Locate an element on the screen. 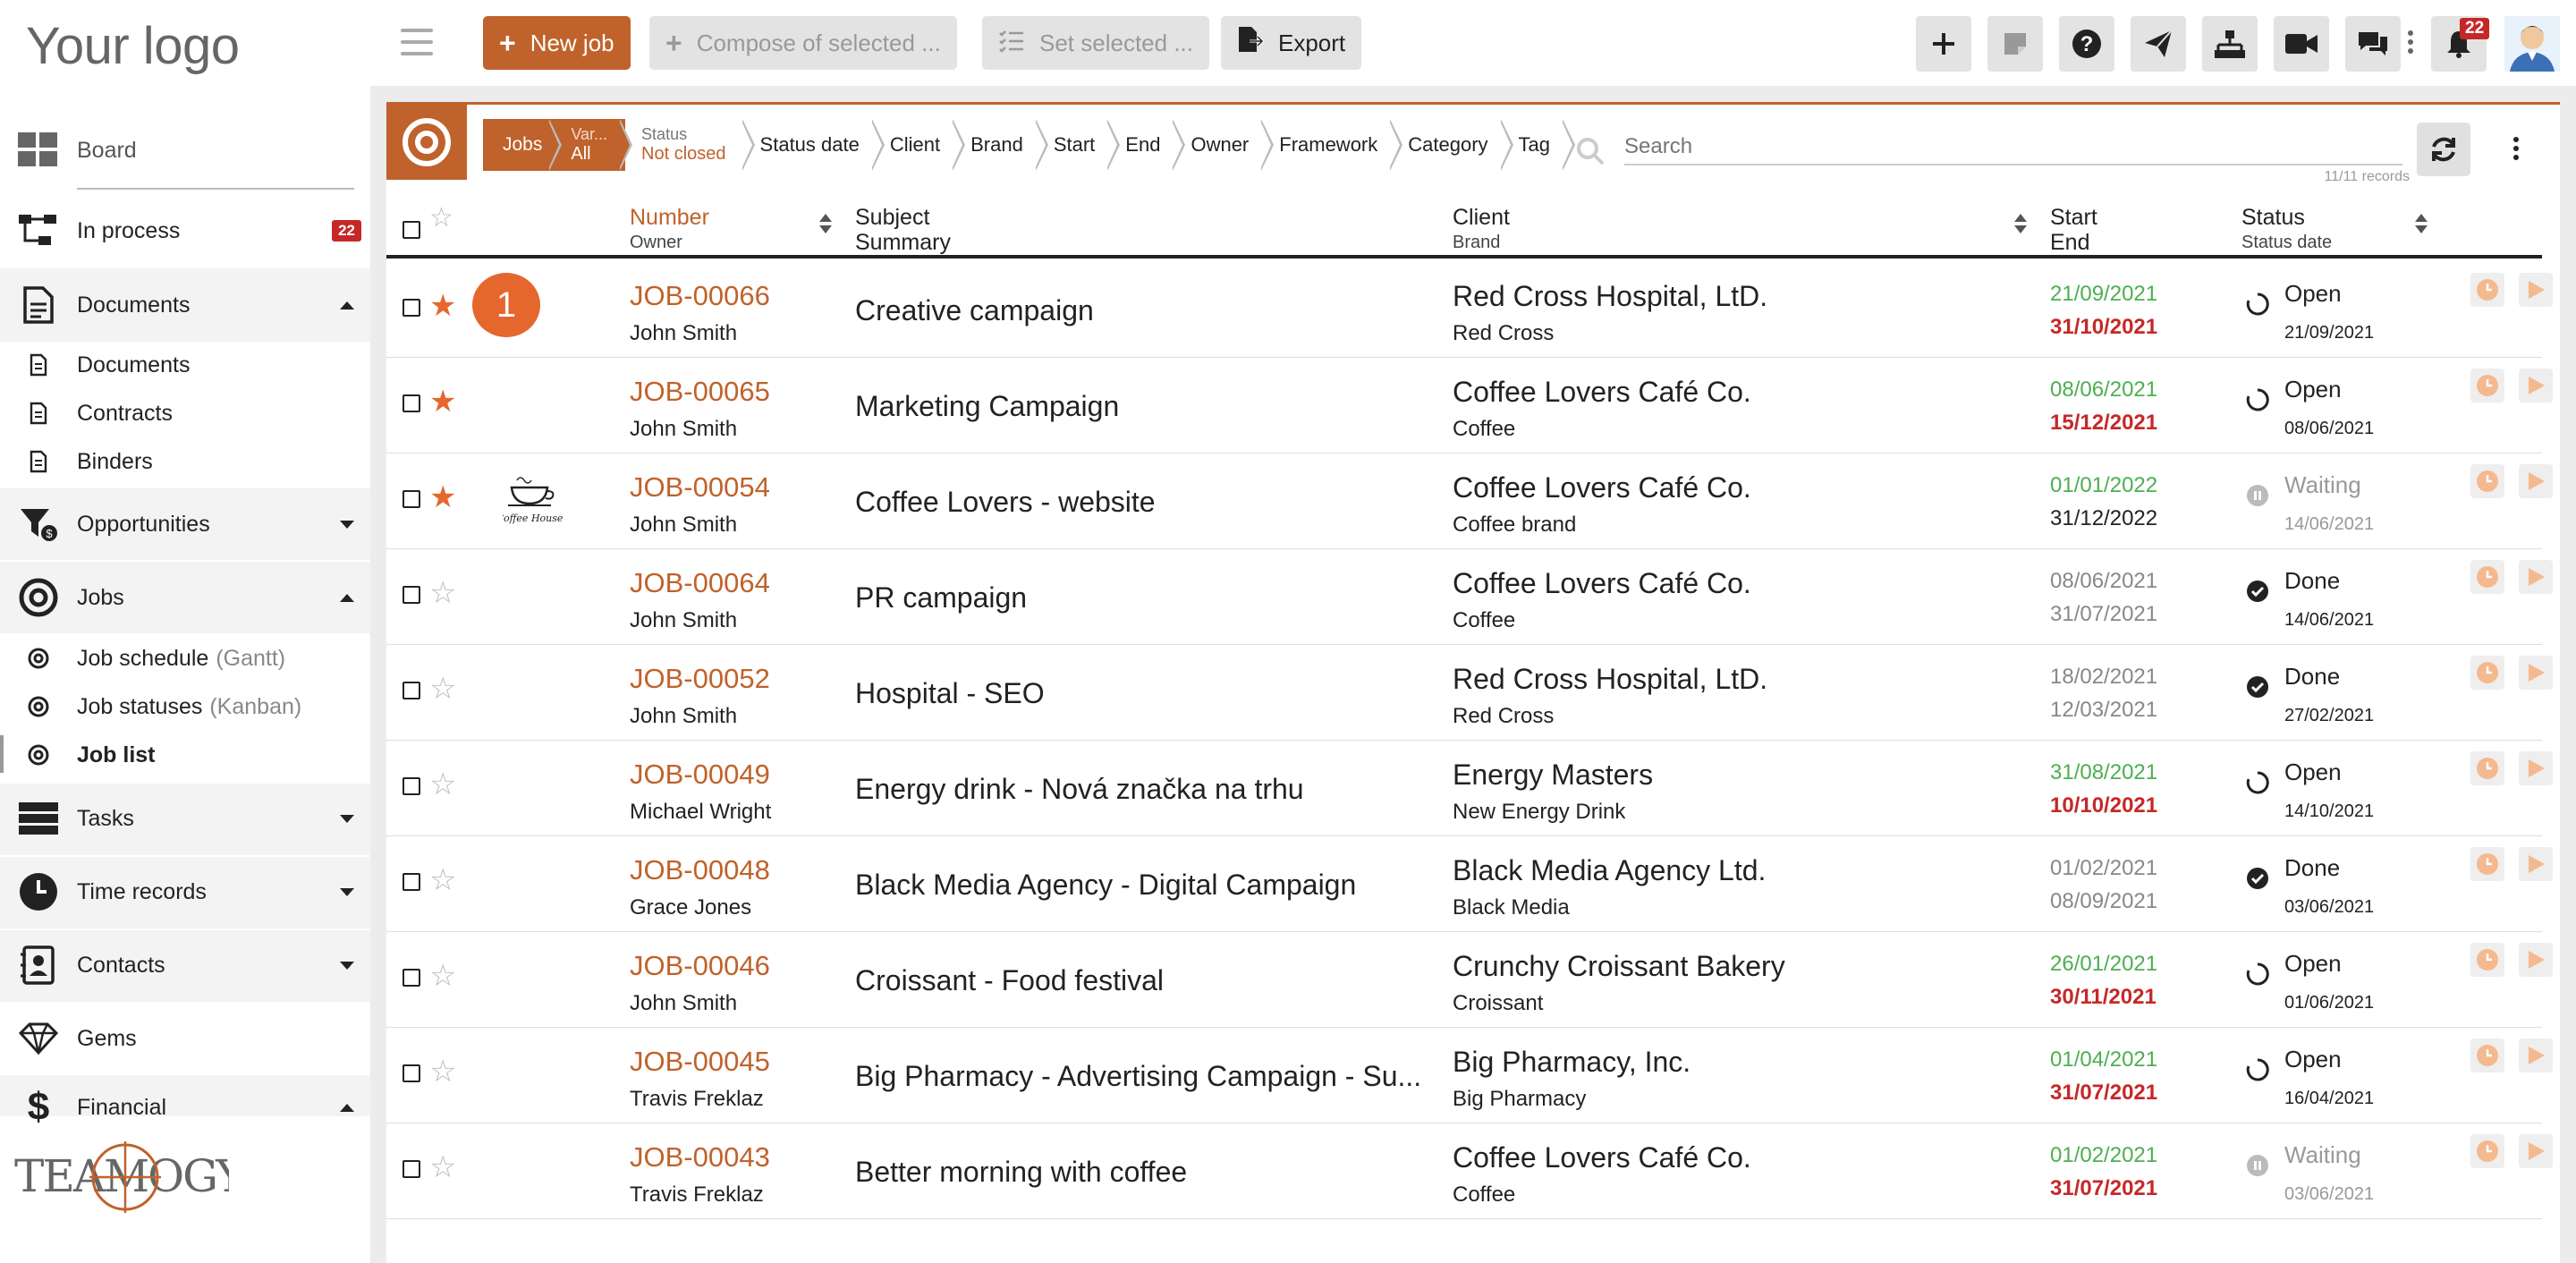 The width and height of the screenshot is (2576, 1263). filter-status: Status Not closed is located at coordinates (690, 145).